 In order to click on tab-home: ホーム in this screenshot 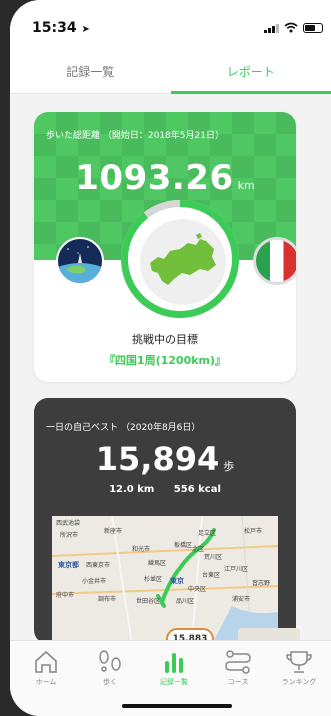, I will do `click(46, 668)`.